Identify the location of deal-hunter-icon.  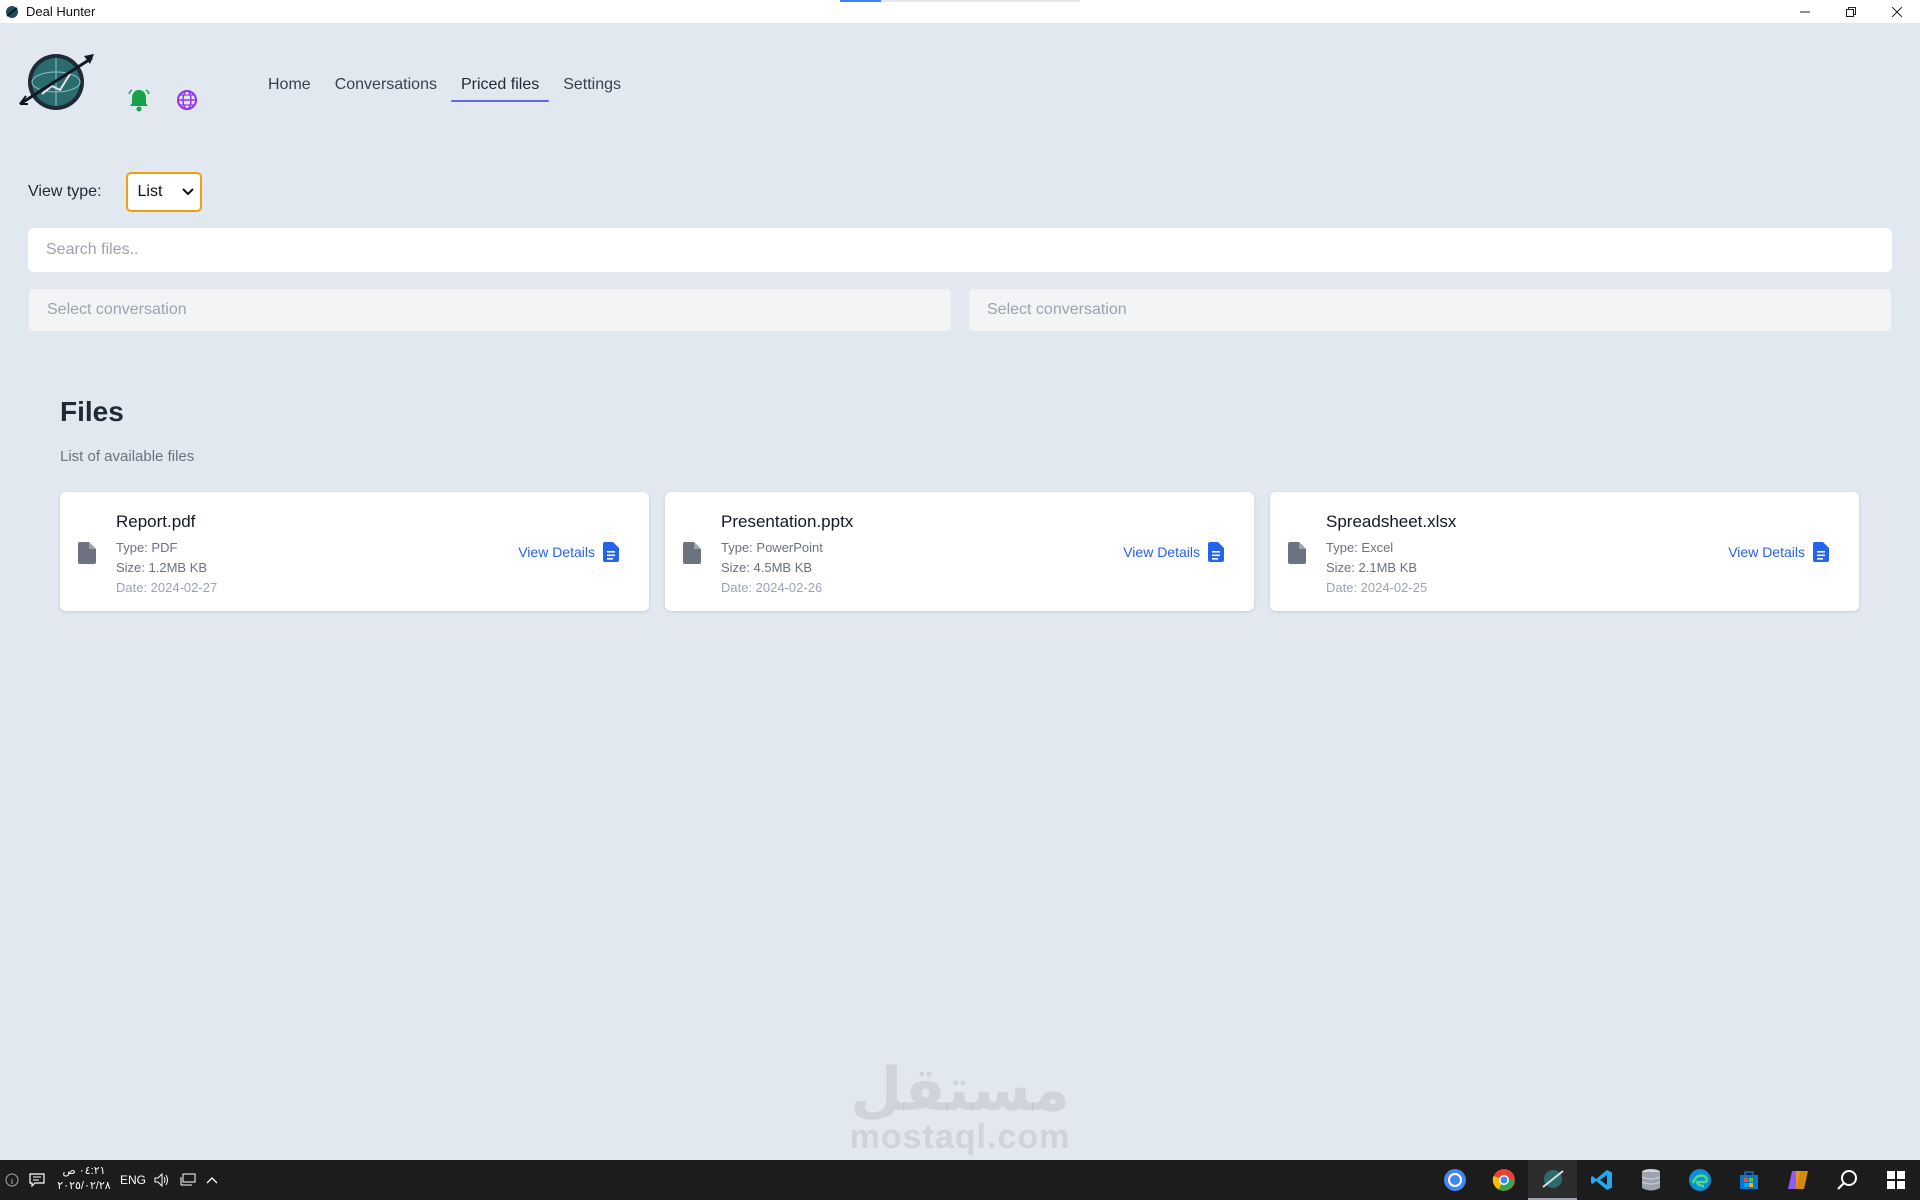
(1552, 1179).